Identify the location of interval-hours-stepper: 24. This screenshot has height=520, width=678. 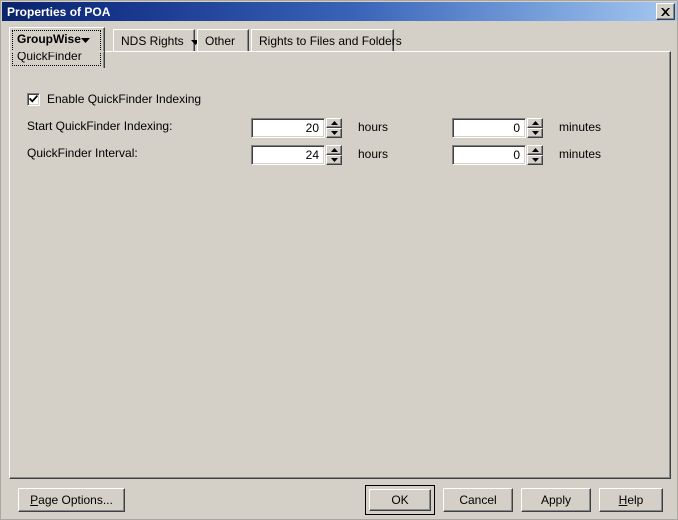
(296, 154).